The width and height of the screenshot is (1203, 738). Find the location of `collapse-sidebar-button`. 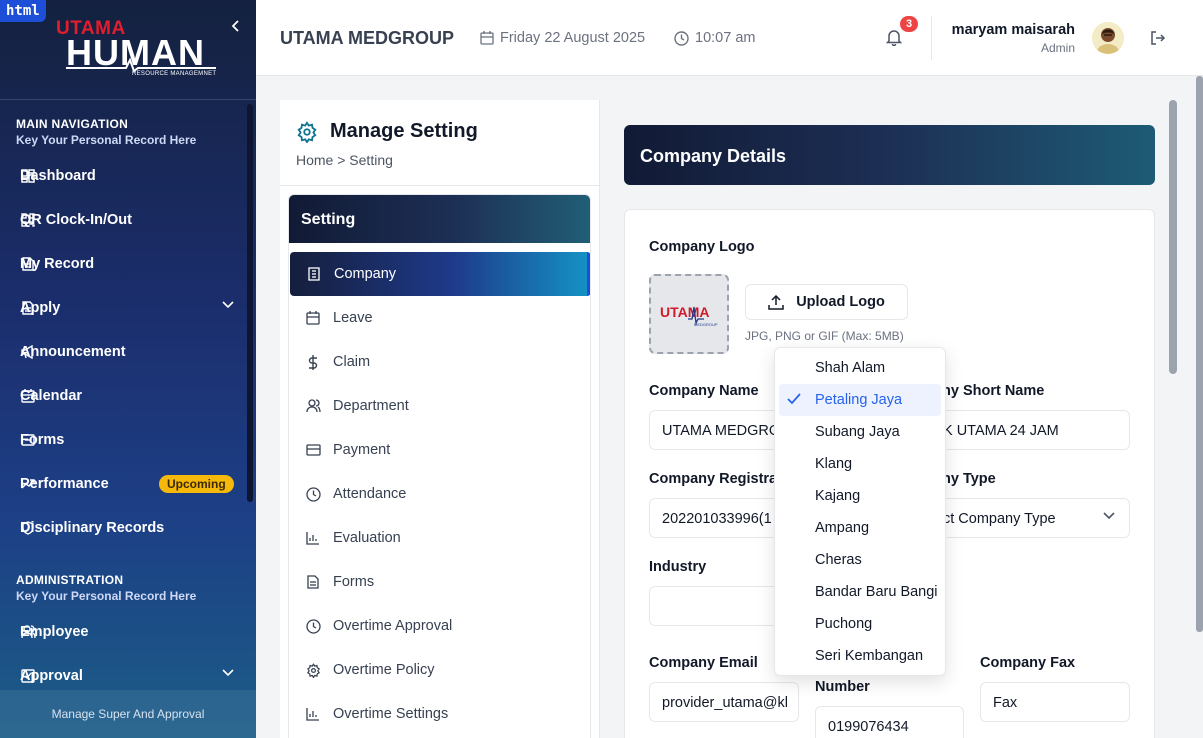

collapse-sidebar-button is located at coordinates (236, 26).